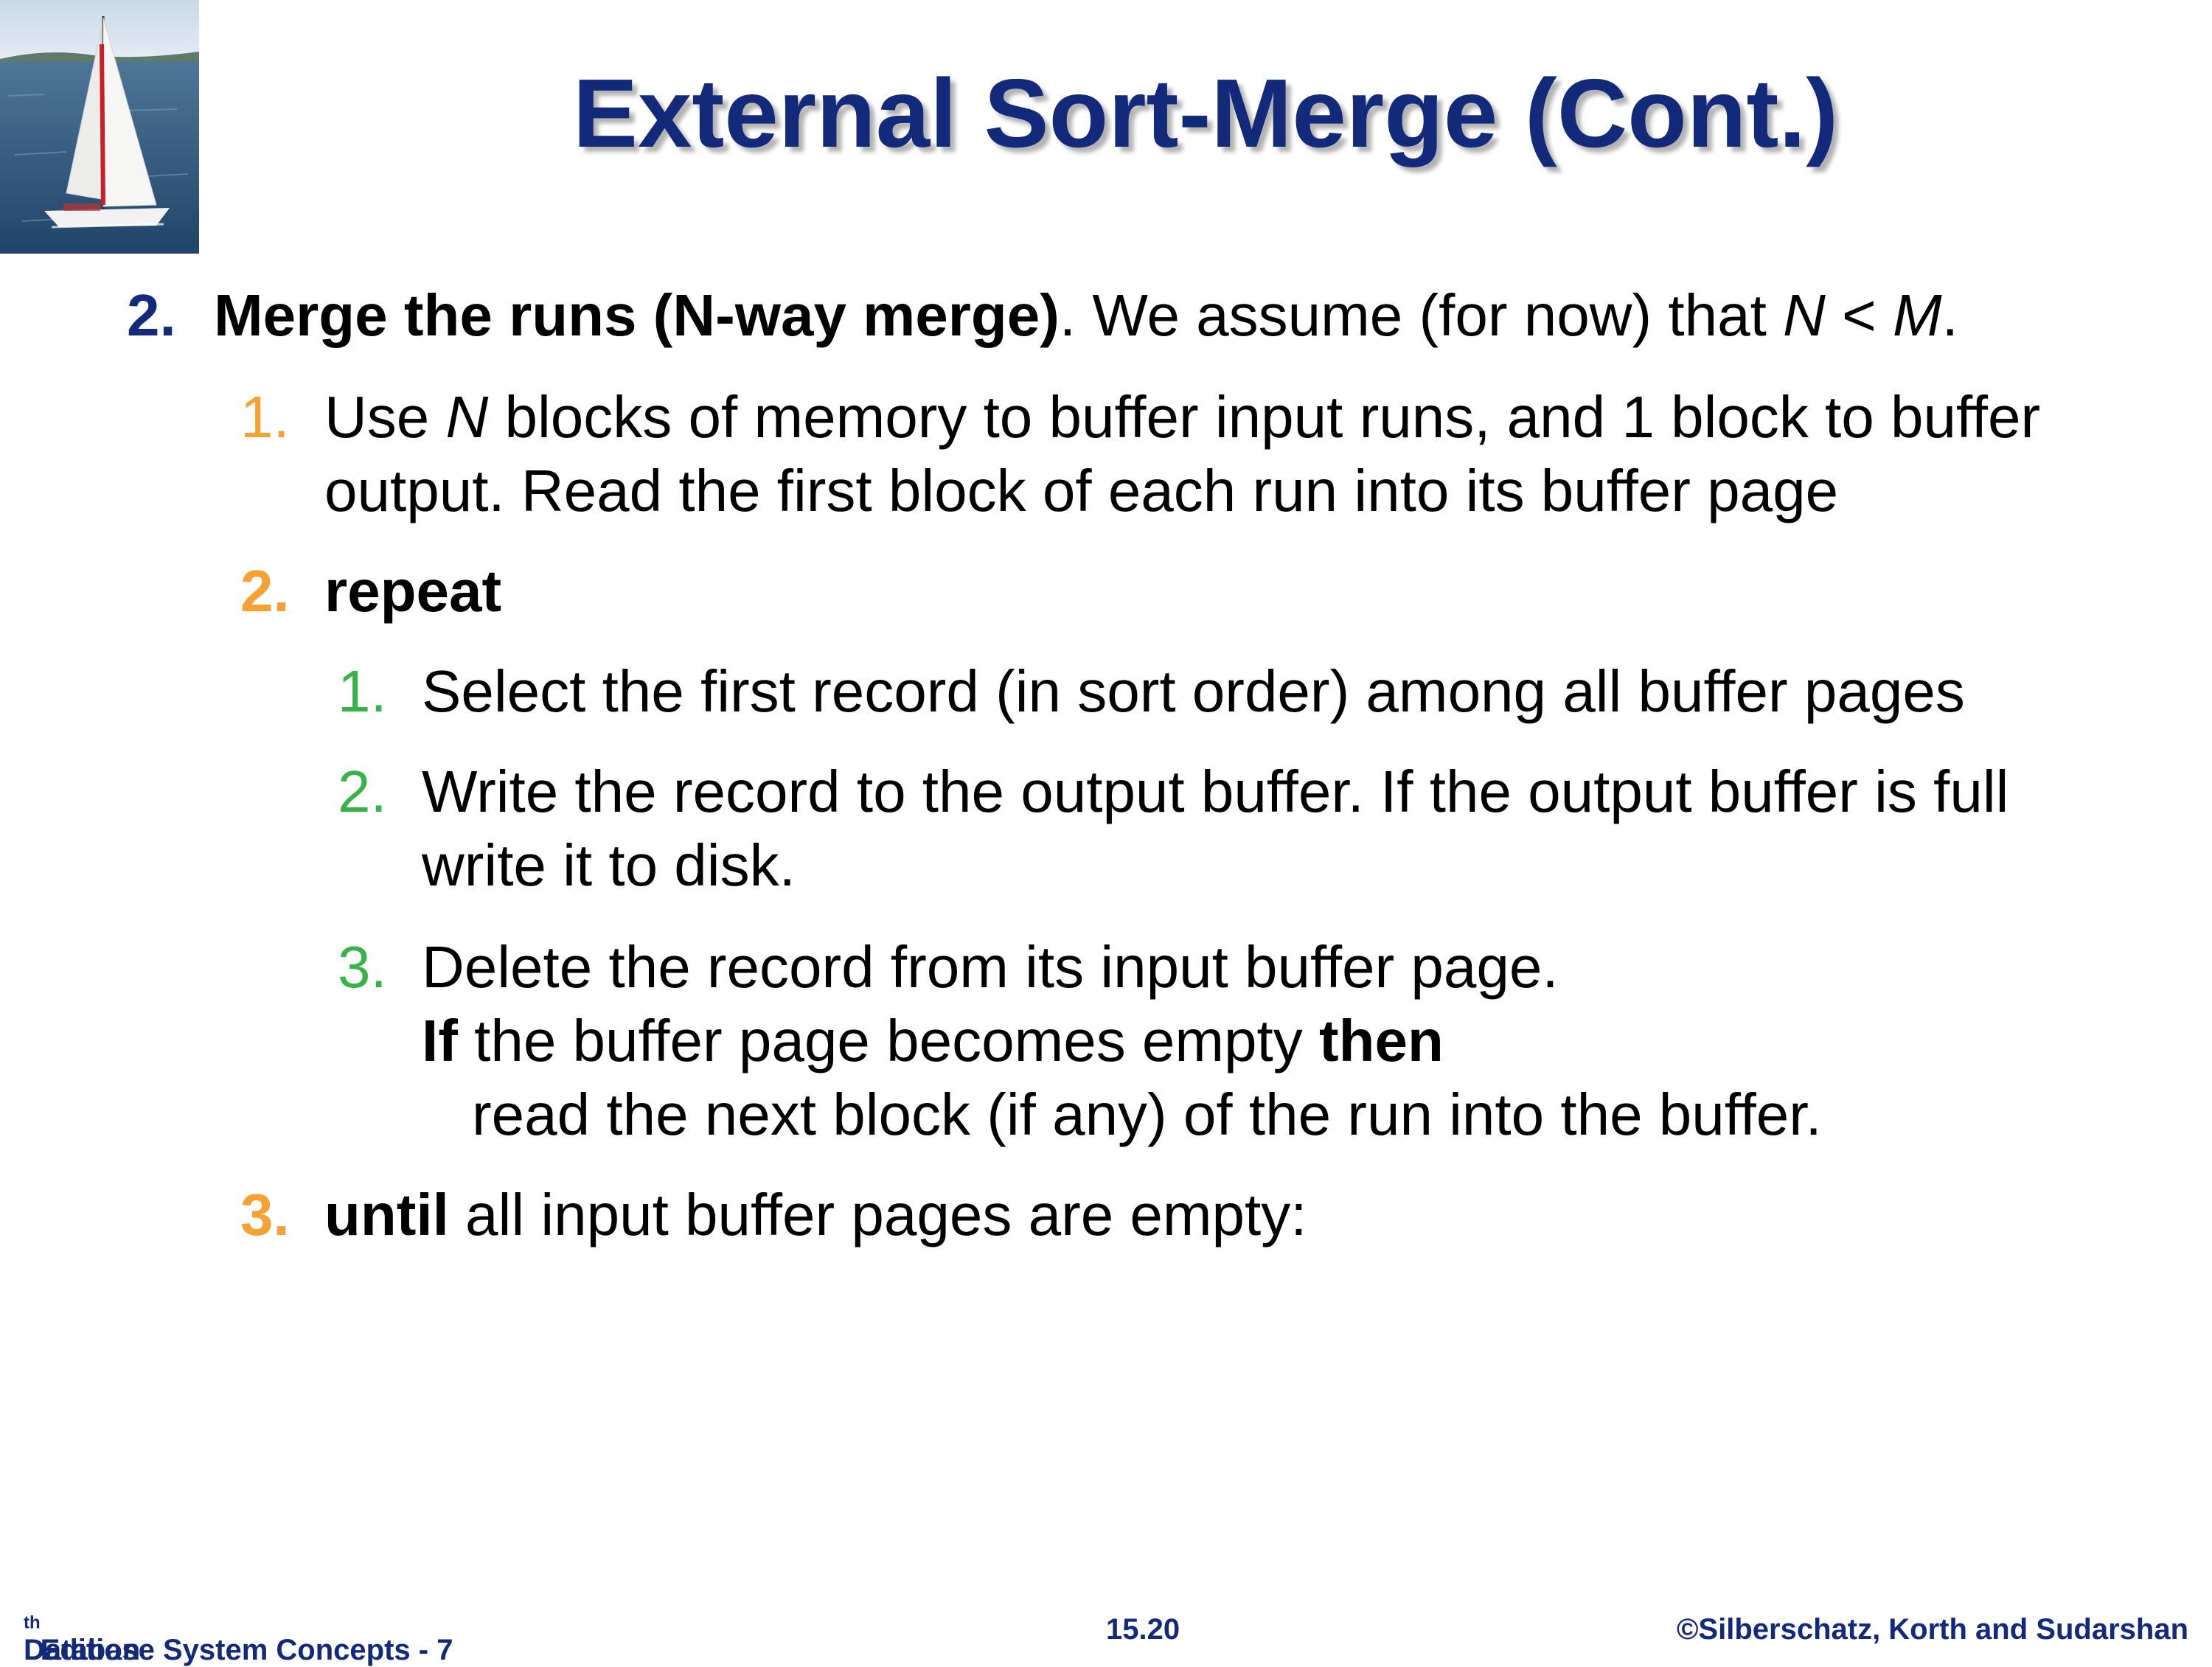 Image resolution: width=2212 pixels, height=1667 pixels. I want to click on list-item-text-line2: If the buffer page becomes empty then, so click(933, 1041).